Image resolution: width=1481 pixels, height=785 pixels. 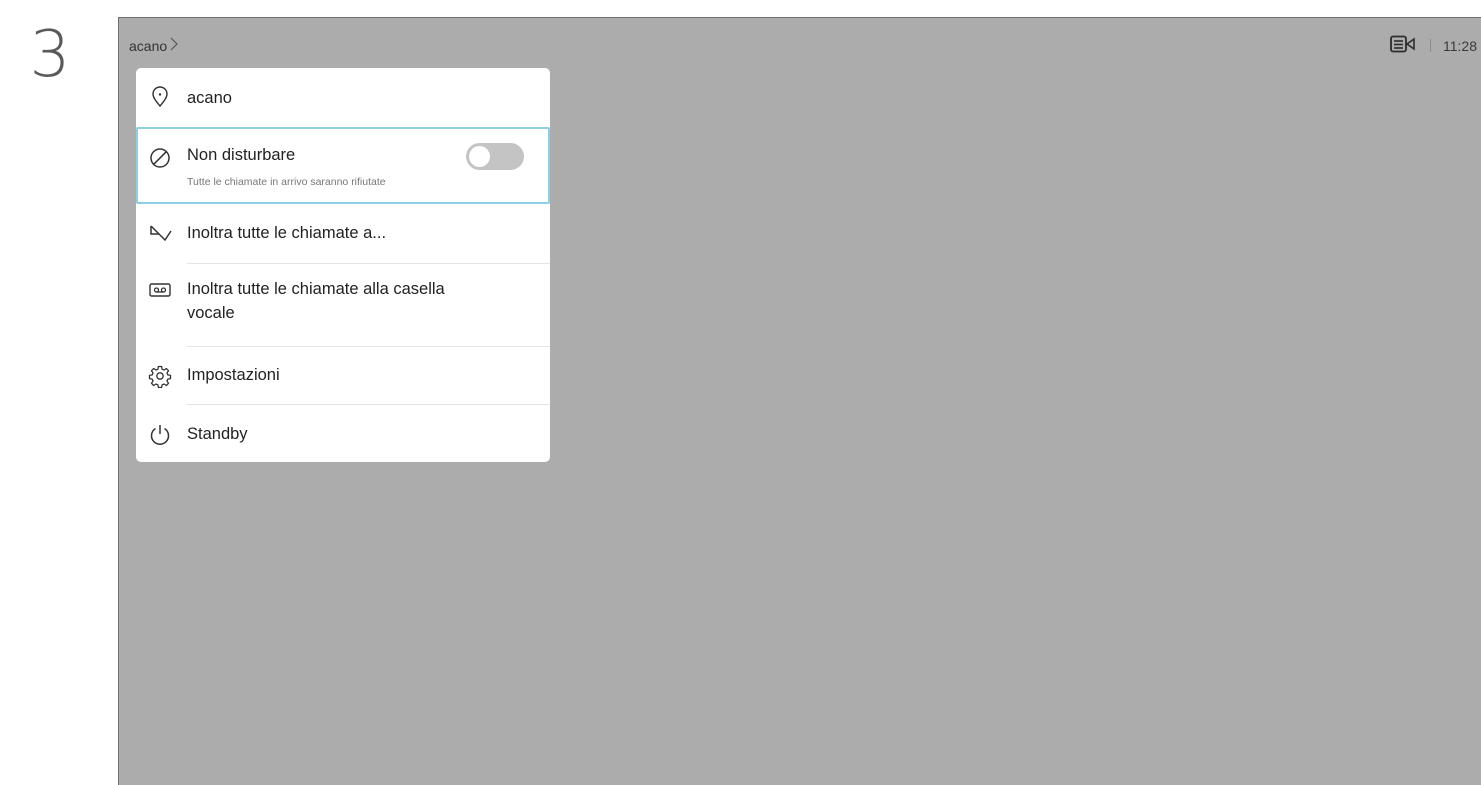 I want to click on separator, so click(x=1430, y=45).